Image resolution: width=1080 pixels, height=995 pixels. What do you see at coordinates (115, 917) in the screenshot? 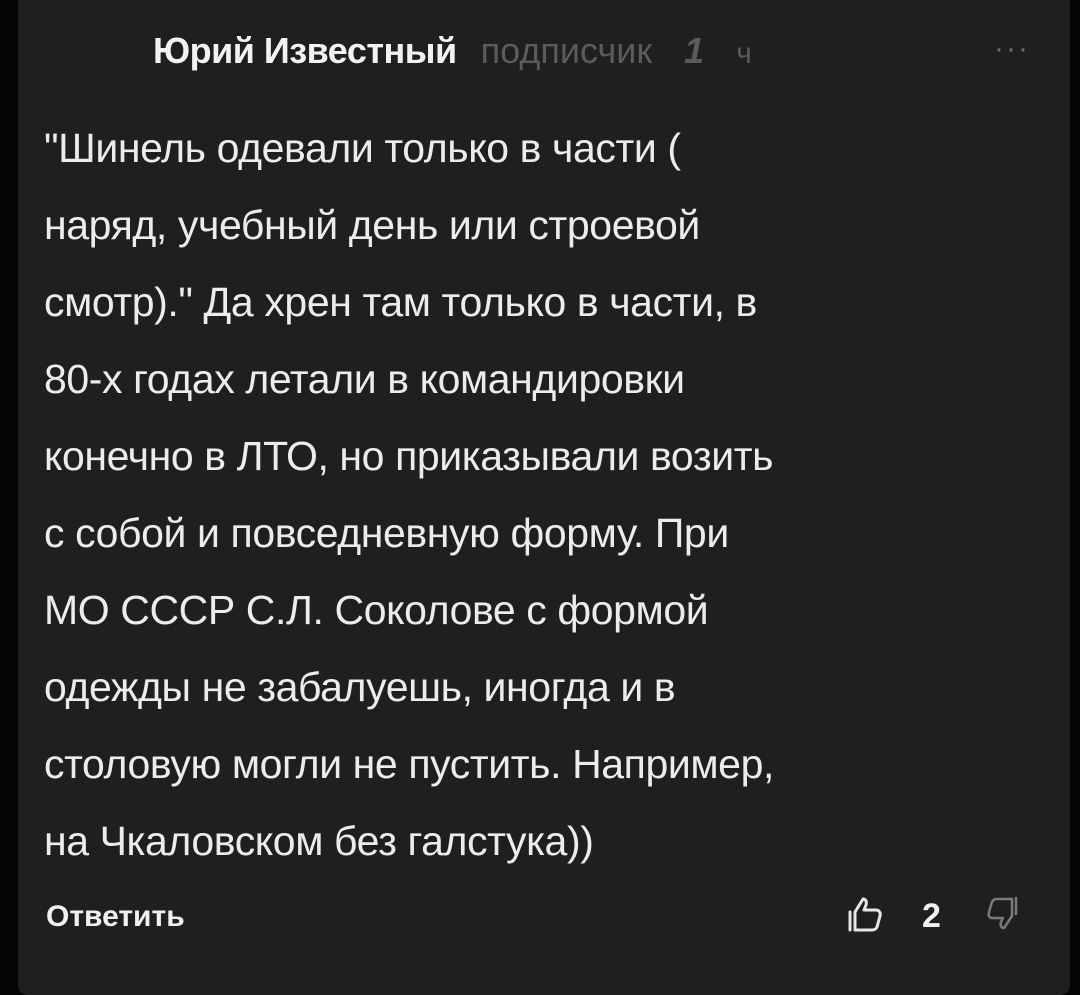
I see `reply-button: Ответить` at bounding box center [115, 917].